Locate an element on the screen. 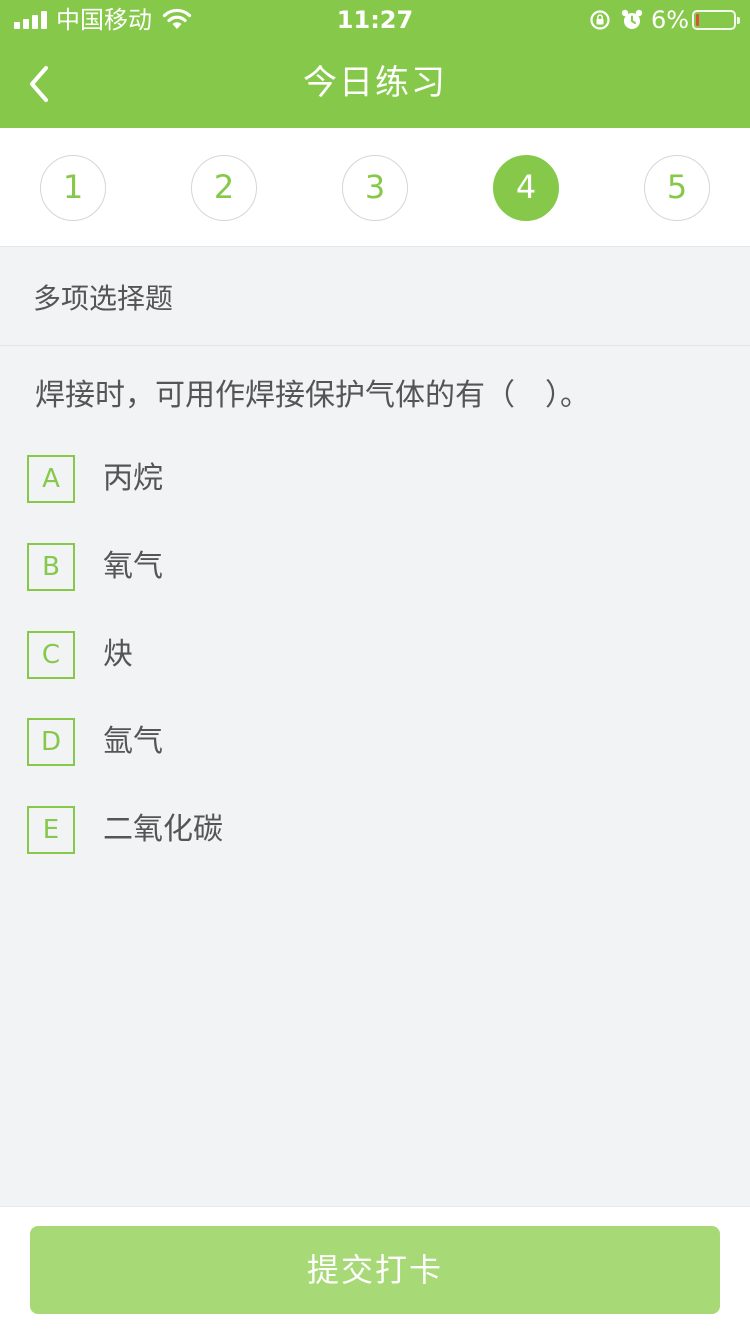 The width and height of the screenshot is (750, 1334). option-text: 氩气 is located at coordinates (133, 741).